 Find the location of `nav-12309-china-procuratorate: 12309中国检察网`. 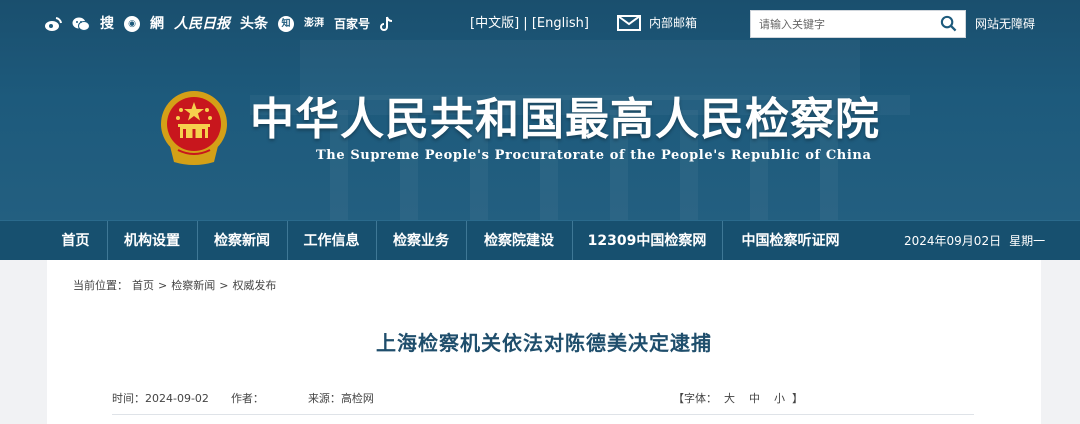

nav-12309-china-procuratorate: 12309中国检察网 is located at coordinates (647, 241).